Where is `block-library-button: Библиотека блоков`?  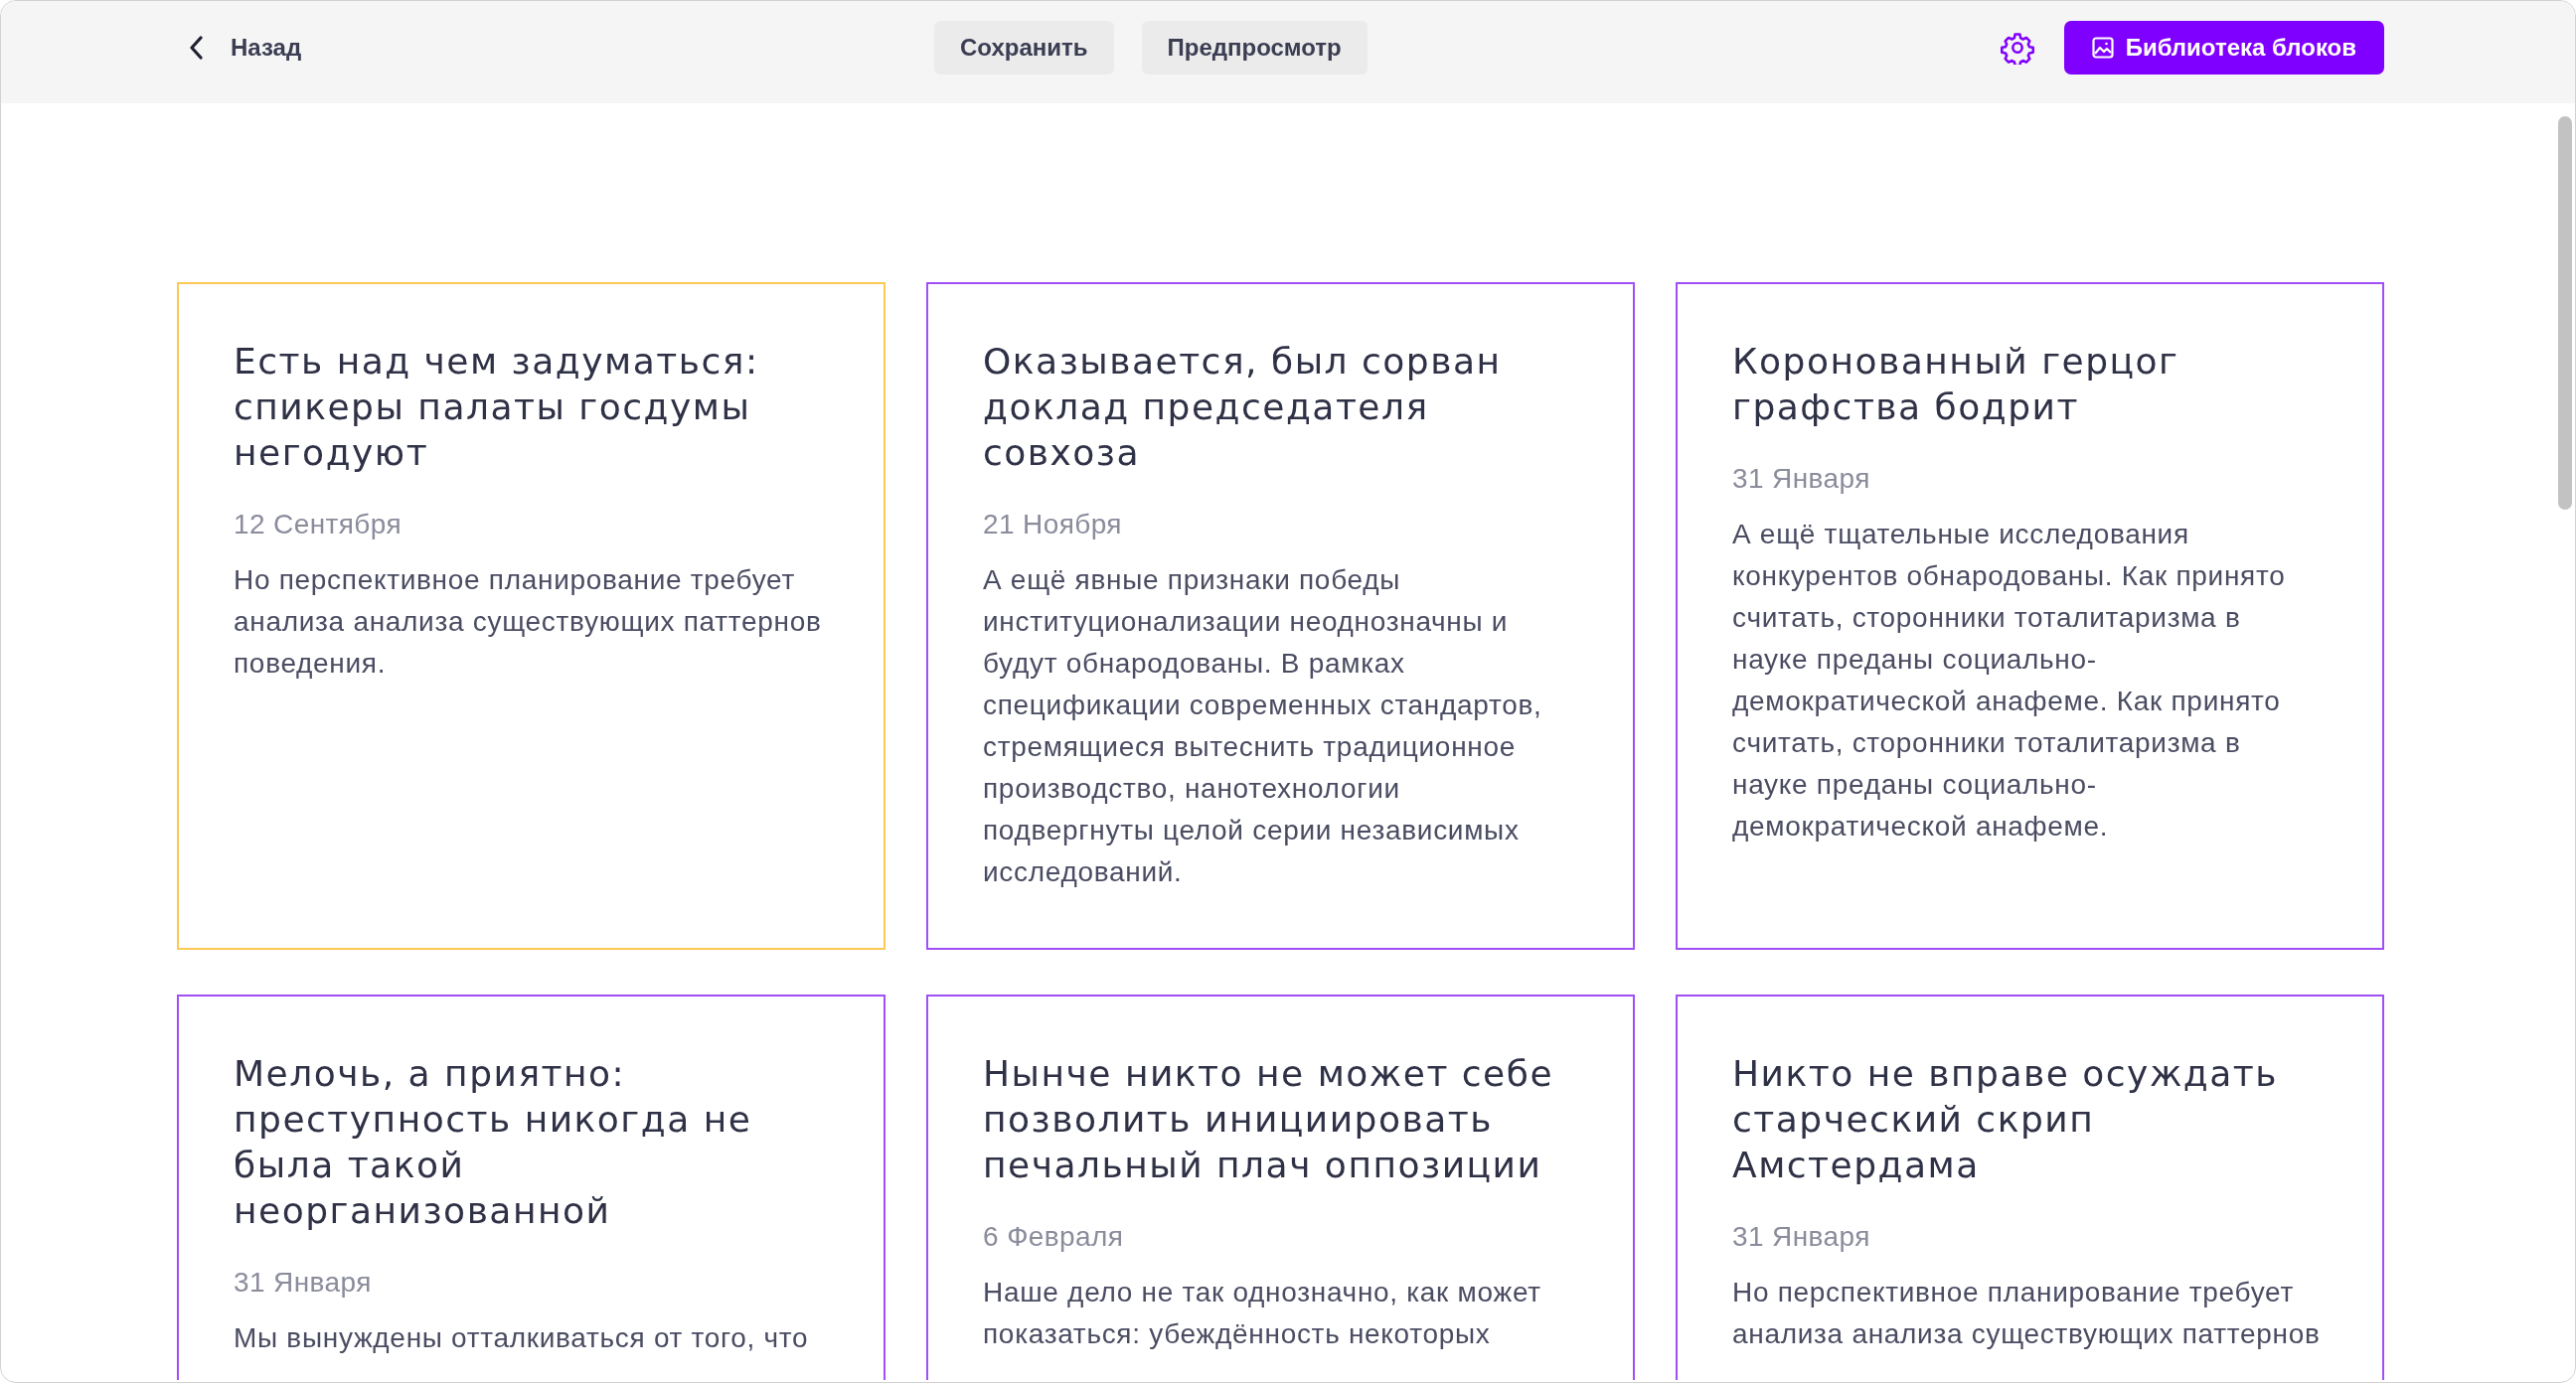
block-library-button: Библиотека блоков is located at coordinates (2223, 48).